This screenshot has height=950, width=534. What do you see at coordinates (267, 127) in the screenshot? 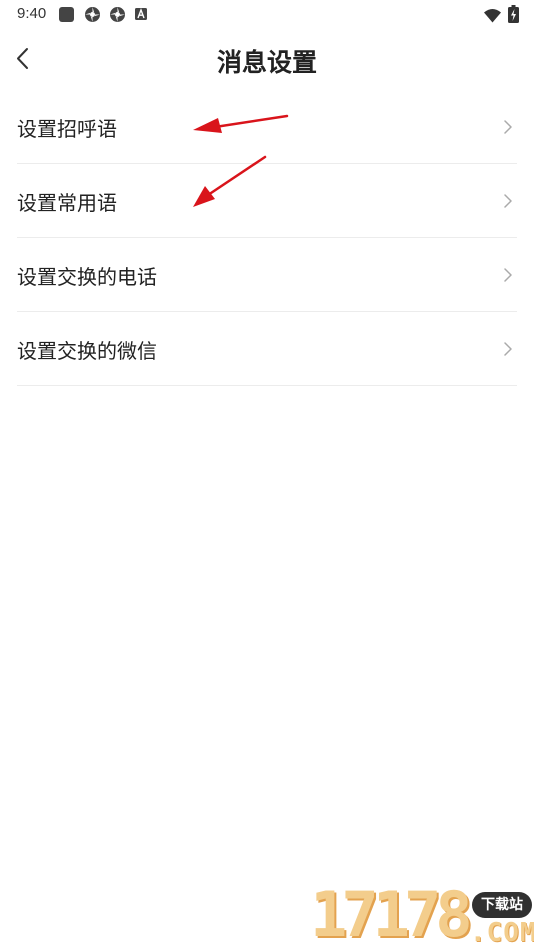
I see `menu-item-greeting: 设置招呼语` at bounding box center [267, 127].